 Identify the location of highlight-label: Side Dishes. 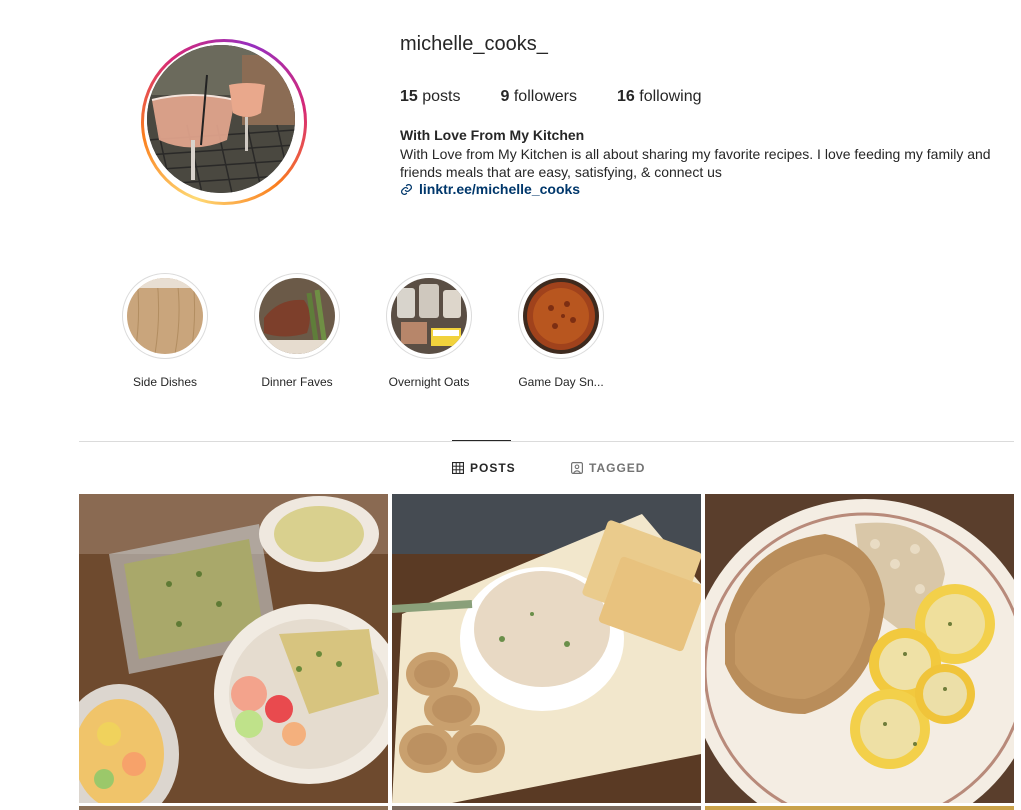
(165, 382).